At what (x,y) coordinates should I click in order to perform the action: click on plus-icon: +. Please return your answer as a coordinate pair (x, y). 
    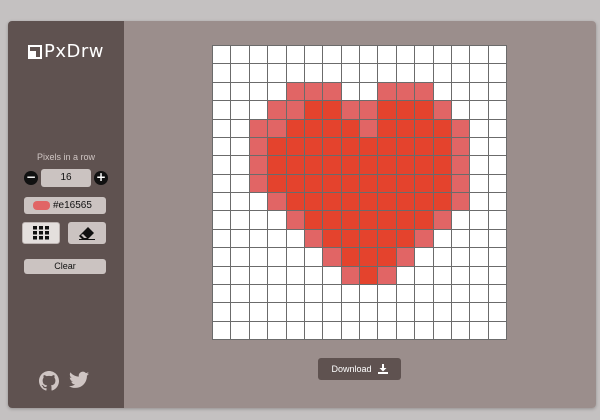
    Looking at the image, I should click on (101, 178).